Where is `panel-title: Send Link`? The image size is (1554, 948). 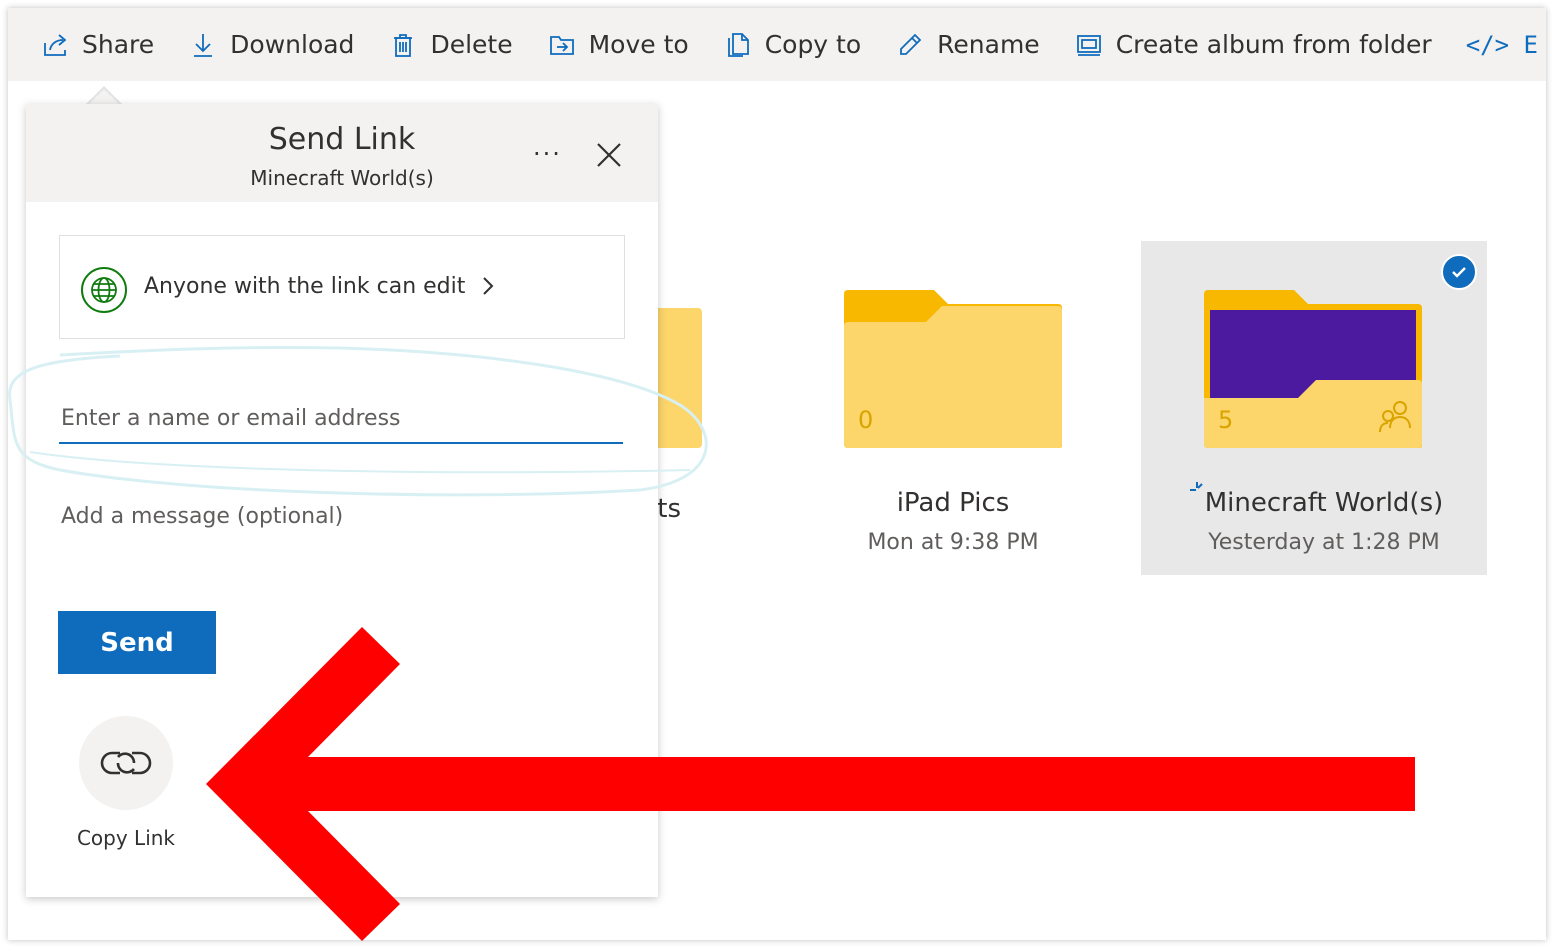
panel-title: Send Link is located at coordinates (342, 139).